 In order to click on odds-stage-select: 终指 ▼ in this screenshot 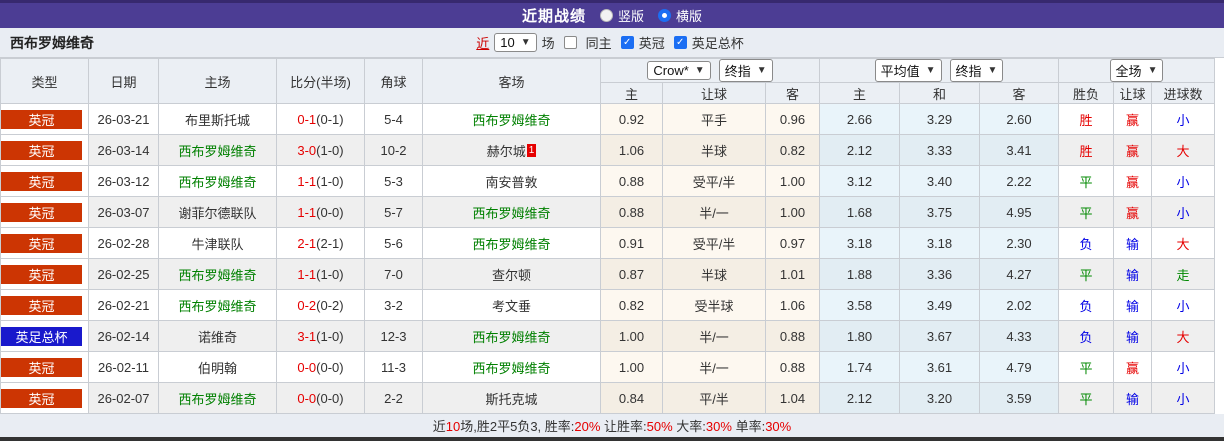, I will do `click(745, 70)`.